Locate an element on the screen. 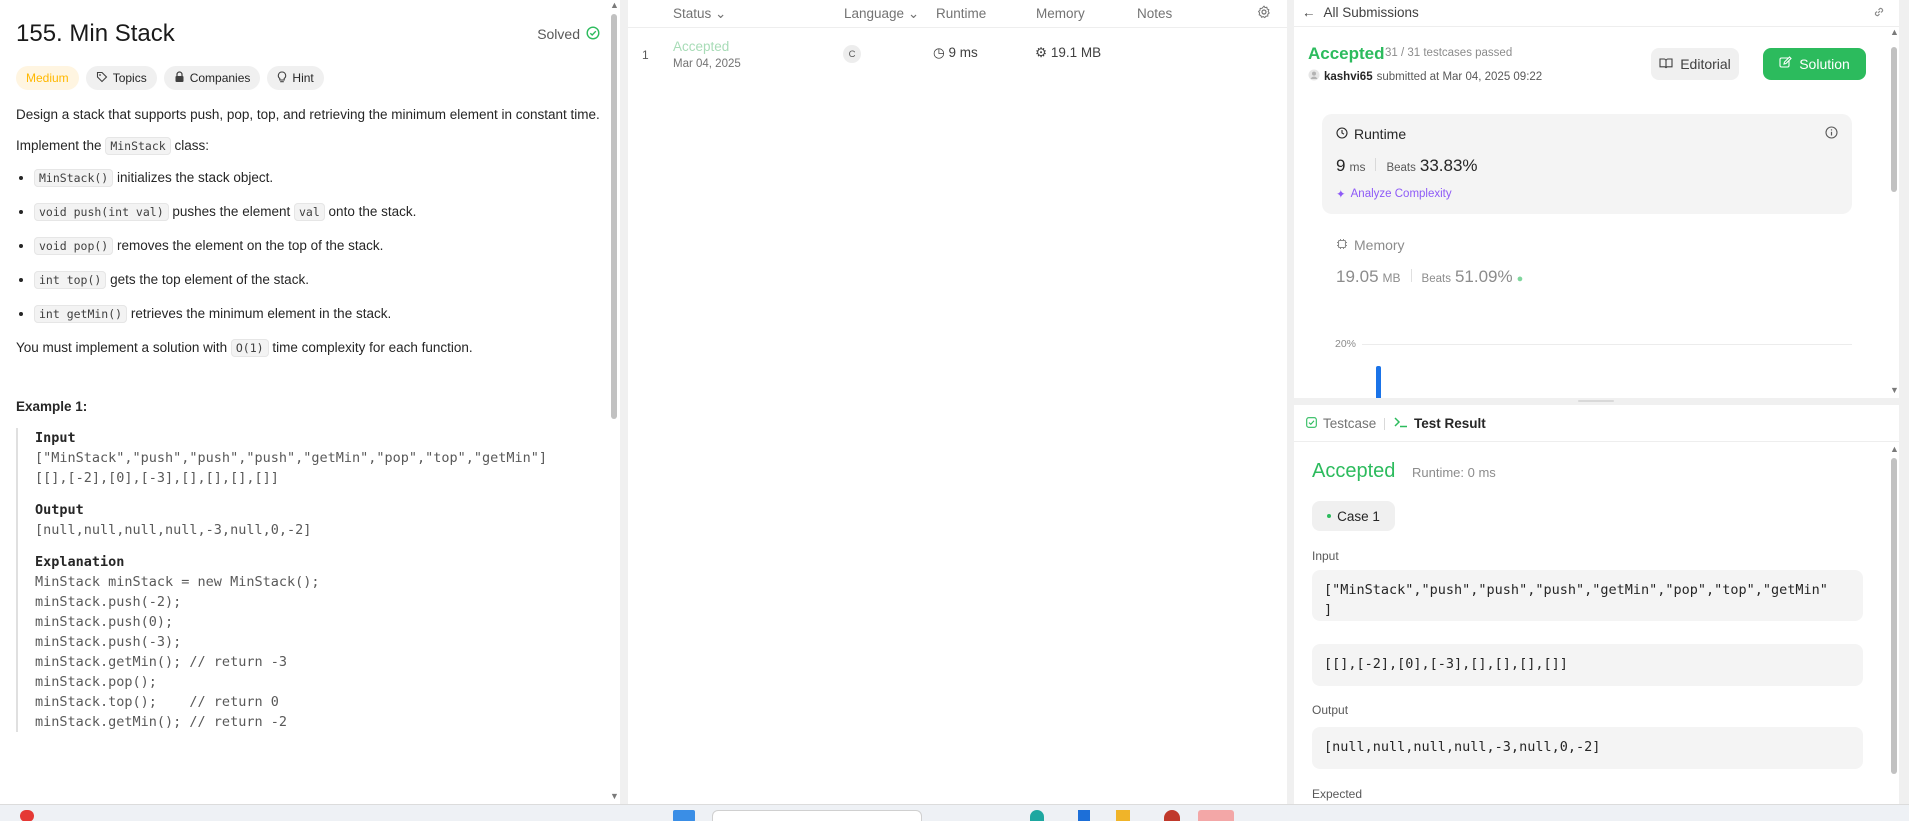  result-status: Accepted is located at coordinates (1354, 471).